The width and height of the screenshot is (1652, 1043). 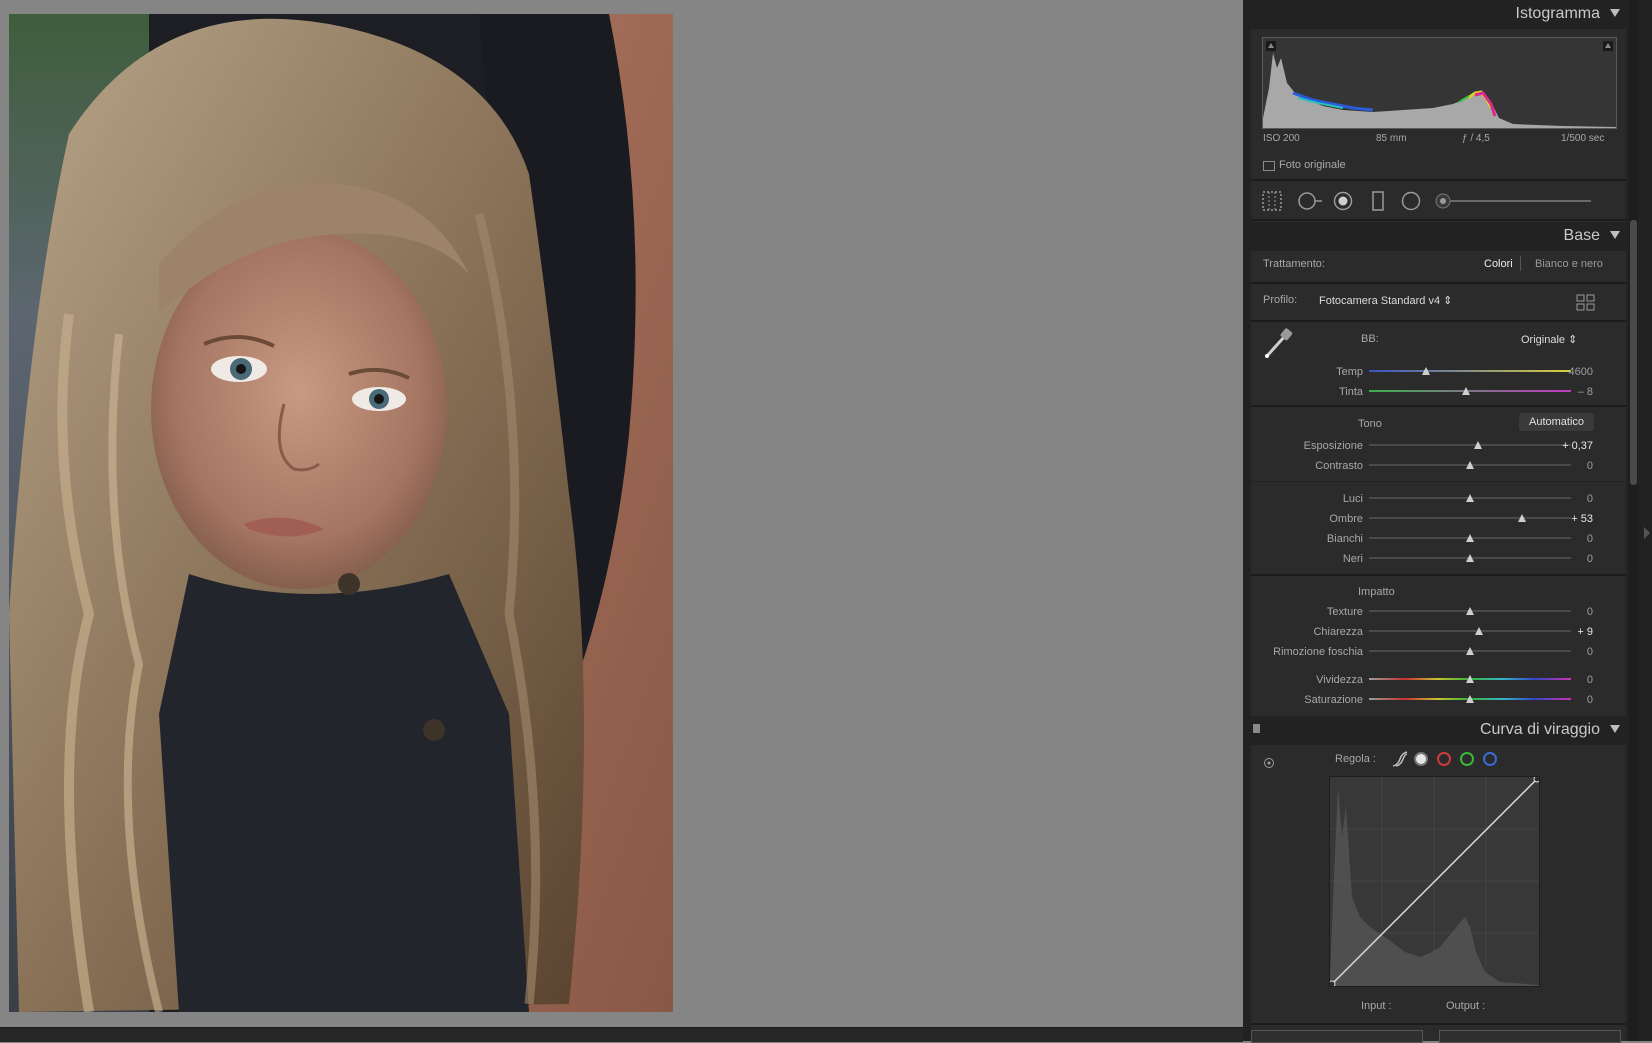 I want to click on graduated-filter-icon, so click(x=1378, y=201).